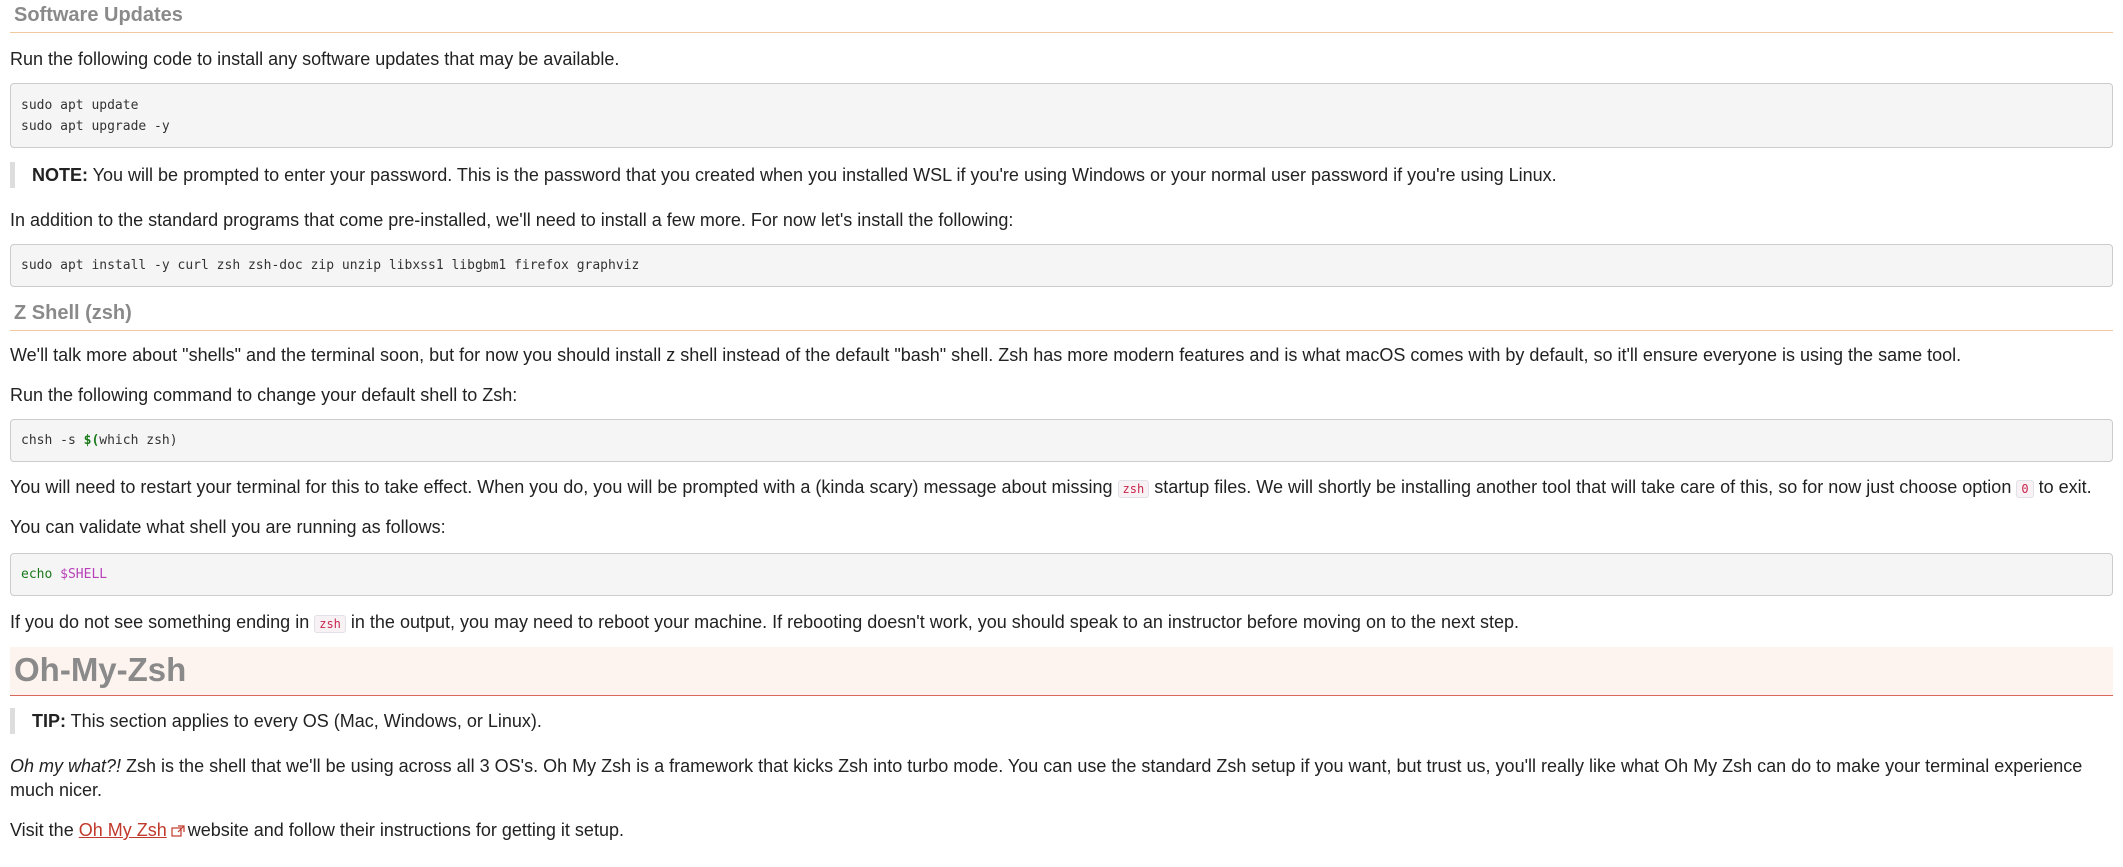 The height and width of the screenshot is (867, 2123). I want to click on code-line: sudo apt upgrade -y, so click(95, 126).